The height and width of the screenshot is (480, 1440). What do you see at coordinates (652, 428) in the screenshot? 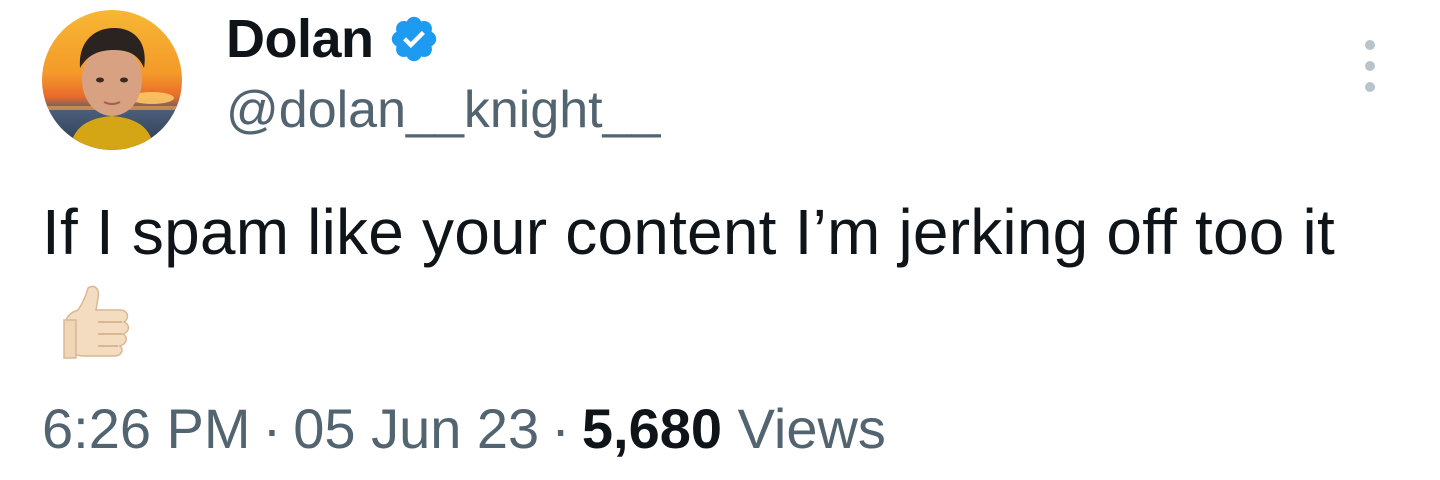
I see `views-count: 5,680` at bounding box center [652, 428].